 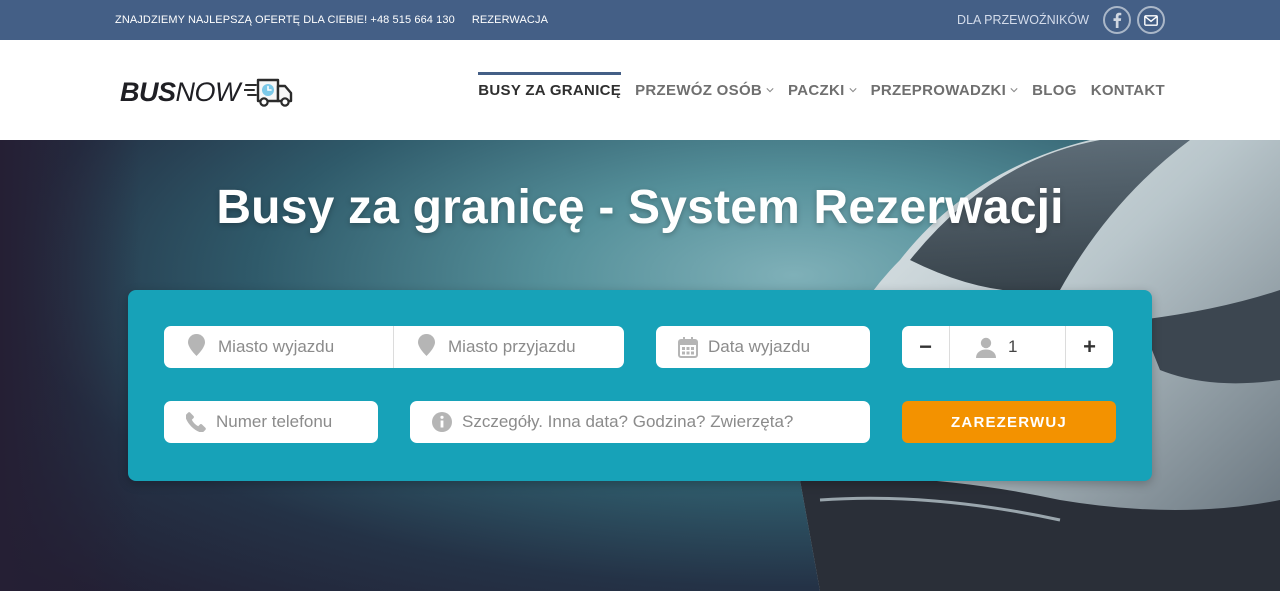 What do you see at coordinates (196, 422) in the screenshot?
I see `phone-icon` at bounding box center [196, 422].